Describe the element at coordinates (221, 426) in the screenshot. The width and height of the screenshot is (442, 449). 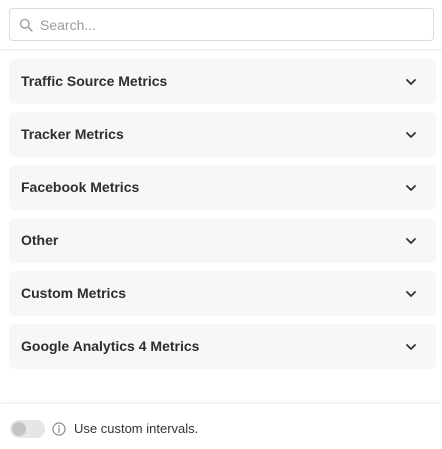
I see `footer-bar: Use custom intervals.` at that location.